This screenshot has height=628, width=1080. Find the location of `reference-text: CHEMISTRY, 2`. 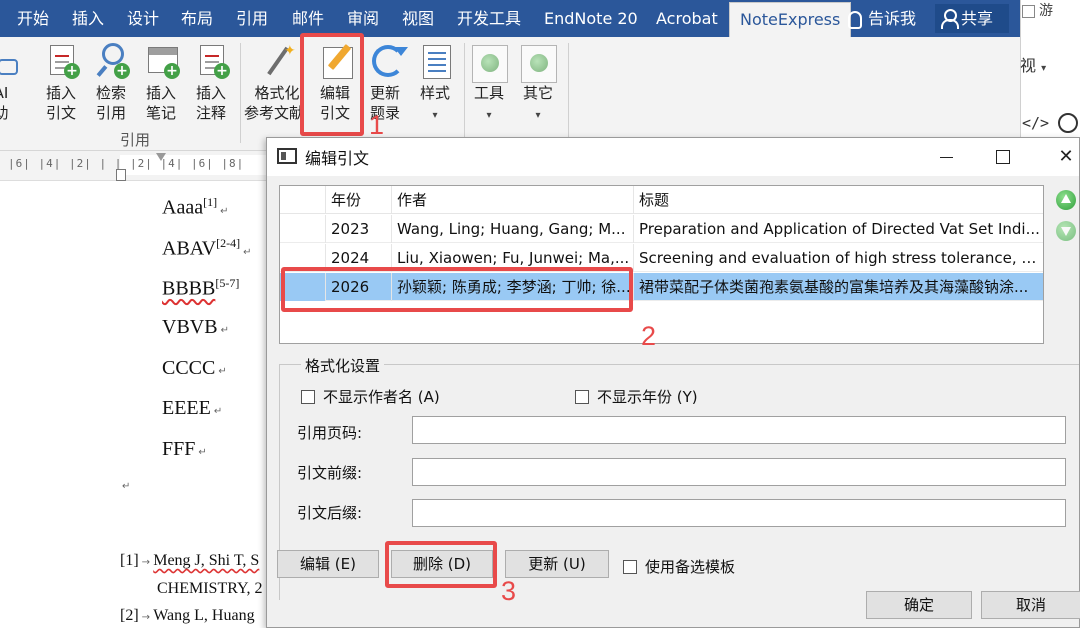

reference-text: CHEMISTRY, 2 is located at coordinates (210, 588).